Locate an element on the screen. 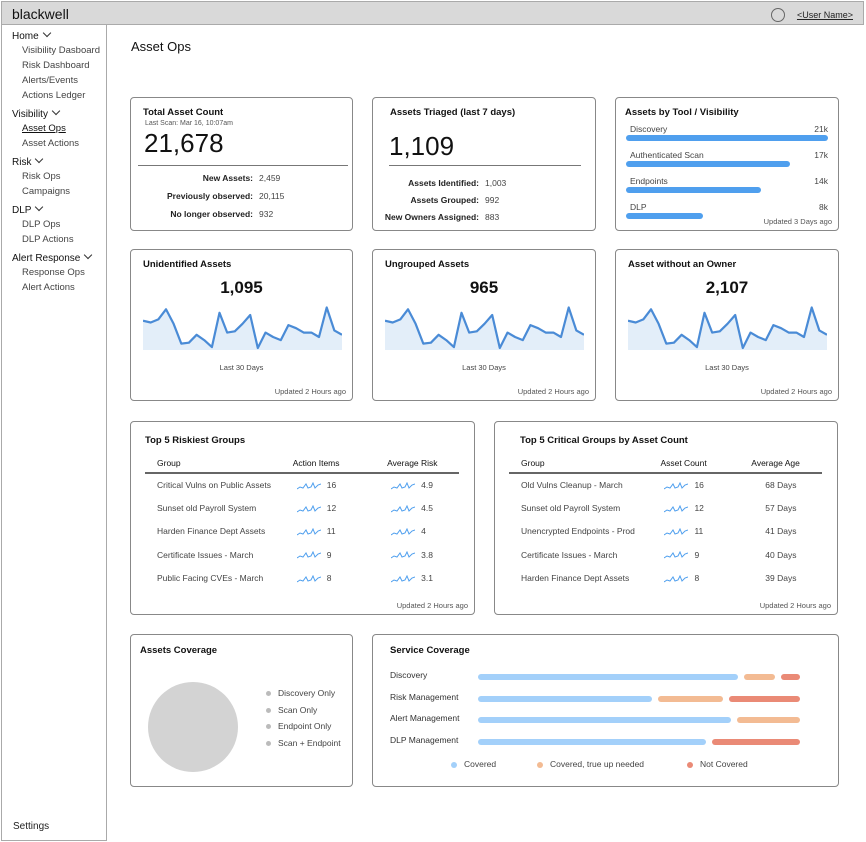 This screenshot has width=866, height=842. legend-item: Endpoint Only is located at coordinates (303, 726).